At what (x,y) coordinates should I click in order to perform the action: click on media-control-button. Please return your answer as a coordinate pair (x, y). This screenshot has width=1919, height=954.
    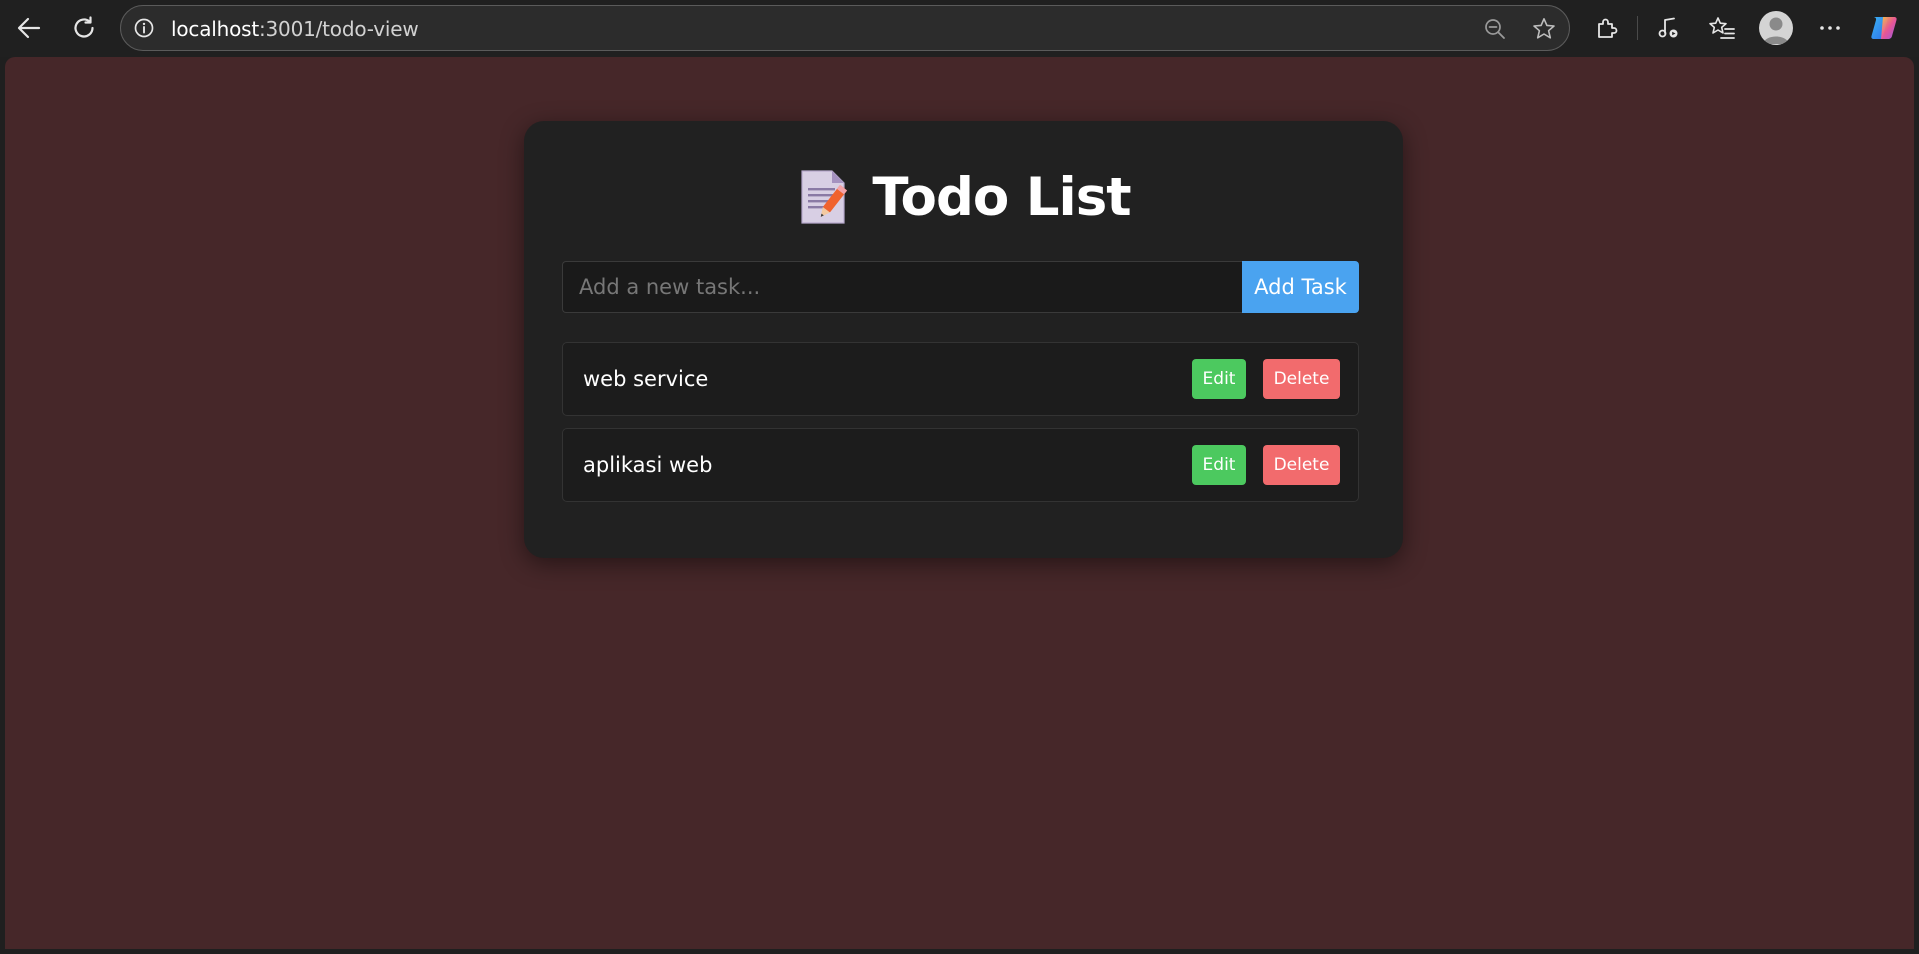
    Looking at the image, I should click on (1668, 28).